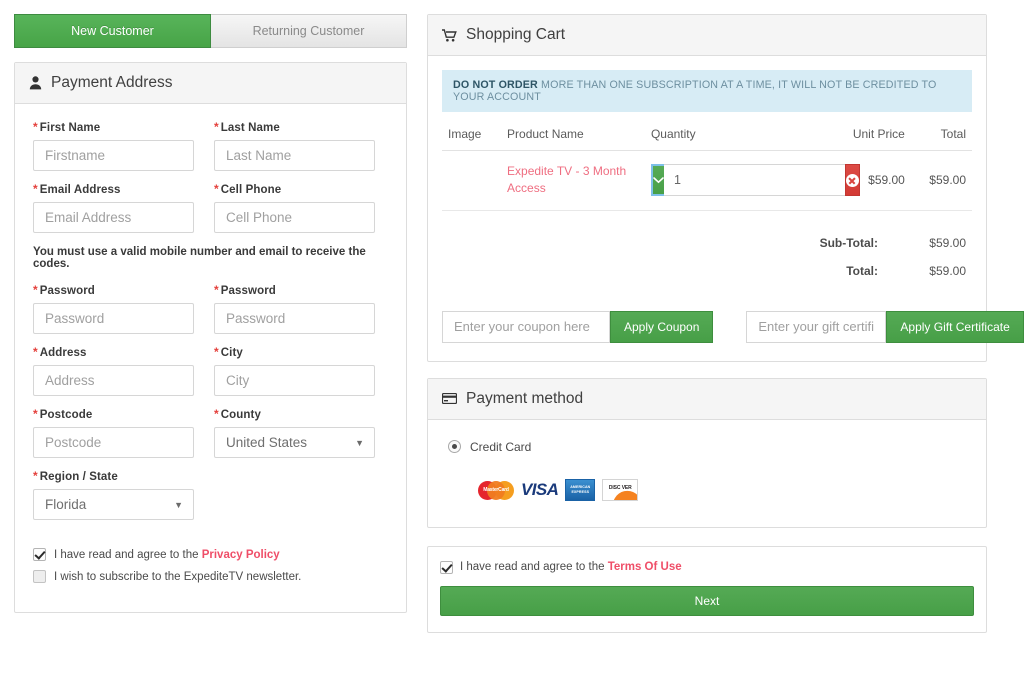 This screenshot has width=1024, height=698. What do you see at coordinates (113, 217) in the screenshot?
I see `email-input` at bounding box center [113, 217].